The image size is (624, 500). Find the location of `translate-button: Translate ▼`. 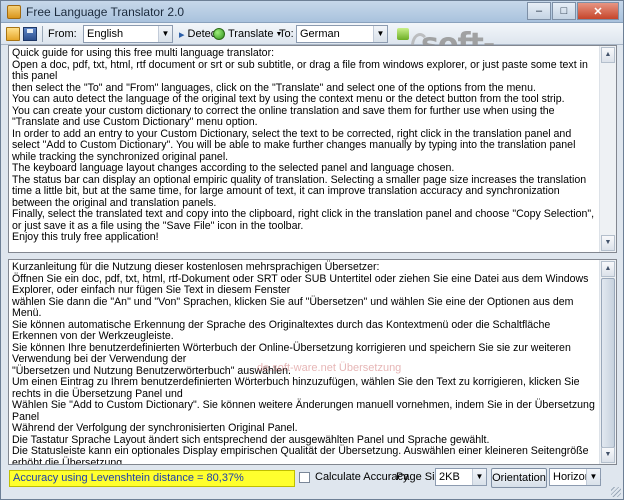

translate-button: Translate ▼ is located at coordinates (247, 34).